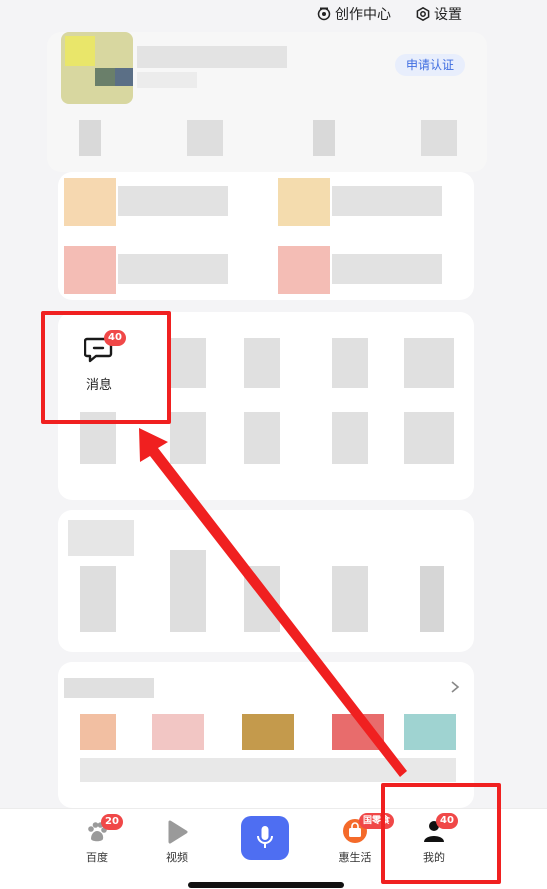 The image size is (547, 889). I want to click on voice-search-button, so click(274, 849).